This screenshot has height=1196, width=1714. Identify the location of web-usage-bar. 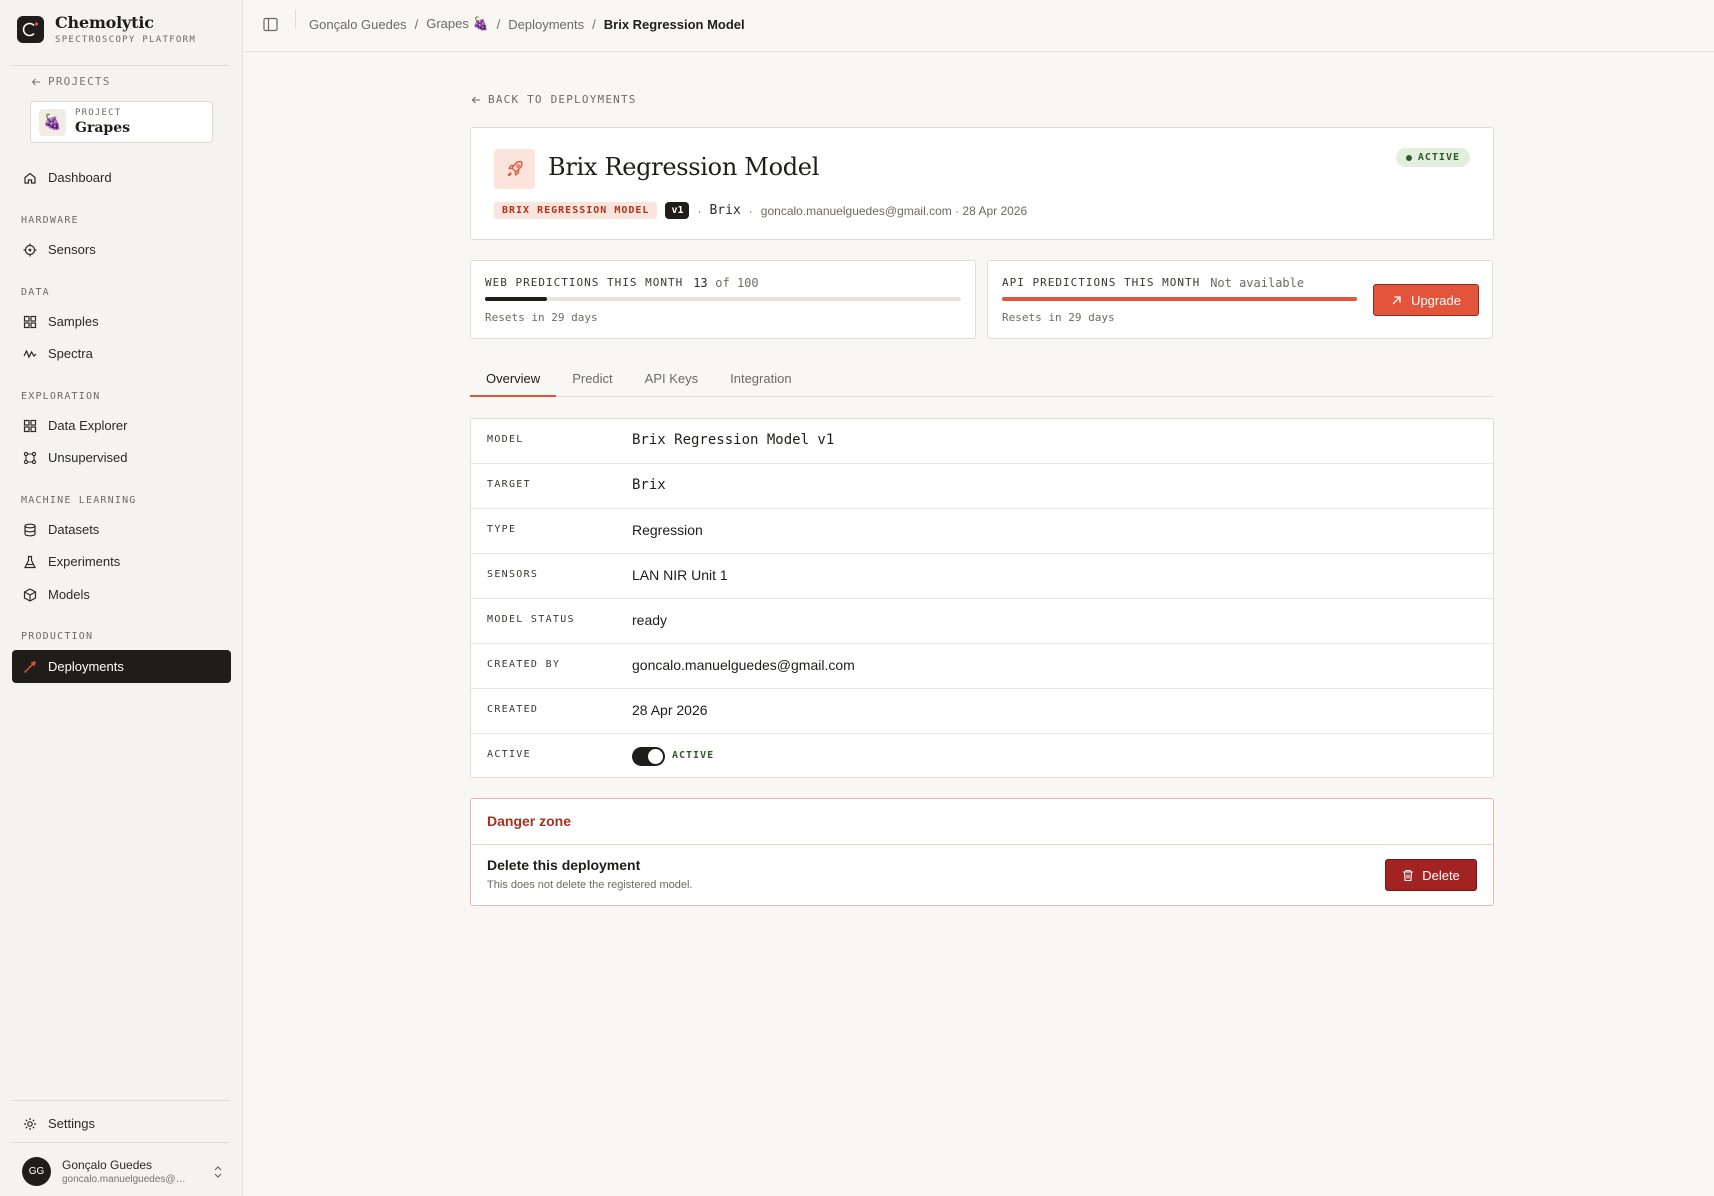
(723, 299).